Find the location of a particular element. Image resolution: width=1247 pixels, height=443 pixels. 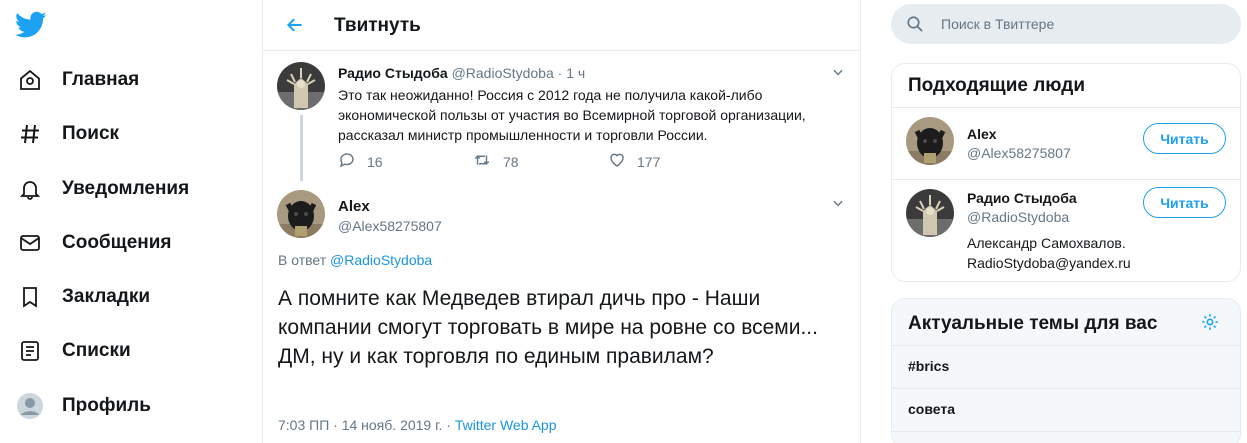

panel-title: Актуальные темы для вас is located at coordinates (1033, 323).